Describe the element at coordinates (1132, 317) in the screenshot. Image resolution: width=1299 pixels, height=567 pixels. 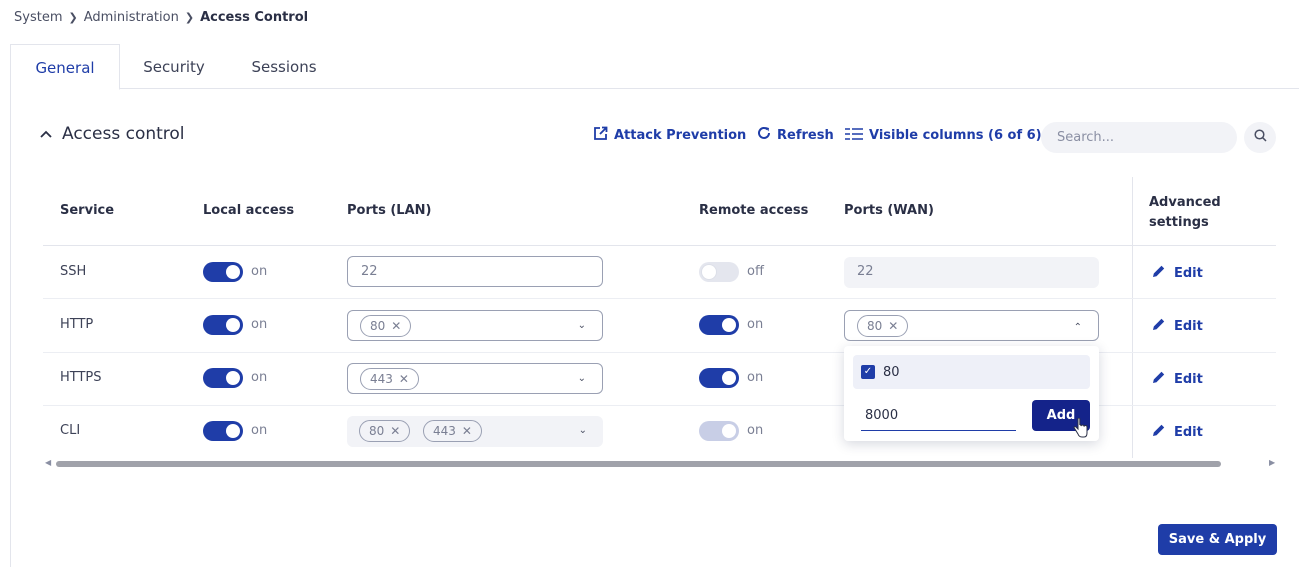
I see `column-divider` at that location.